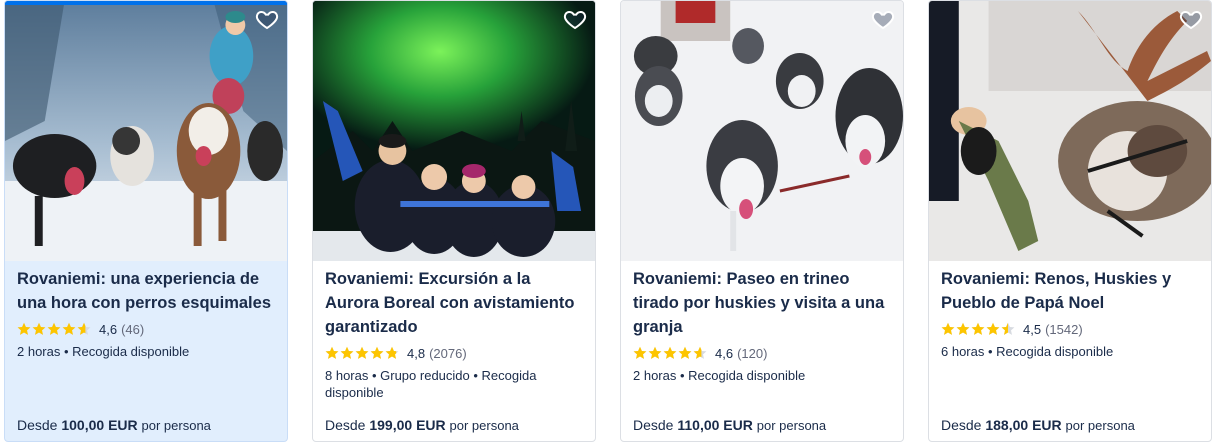 The image size is (1215, 444). What do you see at coordinates (1032, 329) in the screenshot?
I see `rating-score: 4,5` at bounding box center [1032, 329].